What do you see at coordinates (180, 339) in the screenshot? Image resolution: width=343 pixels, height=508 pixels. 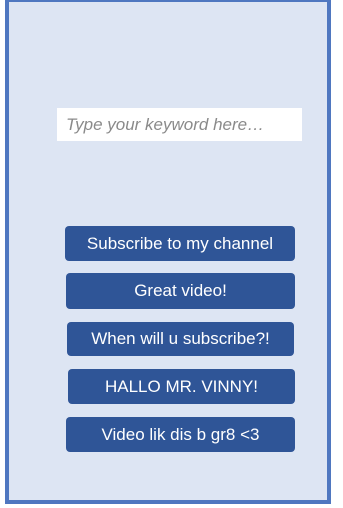 I see `comment-button-when-subscribe: When will u subscribe?!` at bounding box center [180, 339].